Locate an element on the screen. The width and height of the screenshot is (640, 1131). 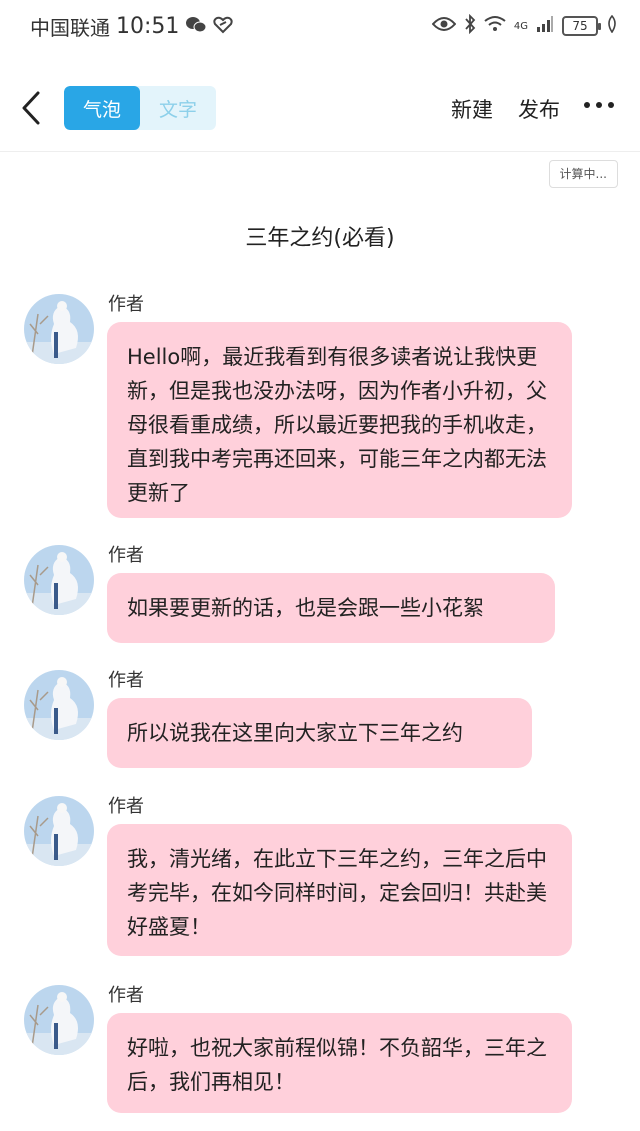
network-type-label: 4G is located at coordinates (520, 26).